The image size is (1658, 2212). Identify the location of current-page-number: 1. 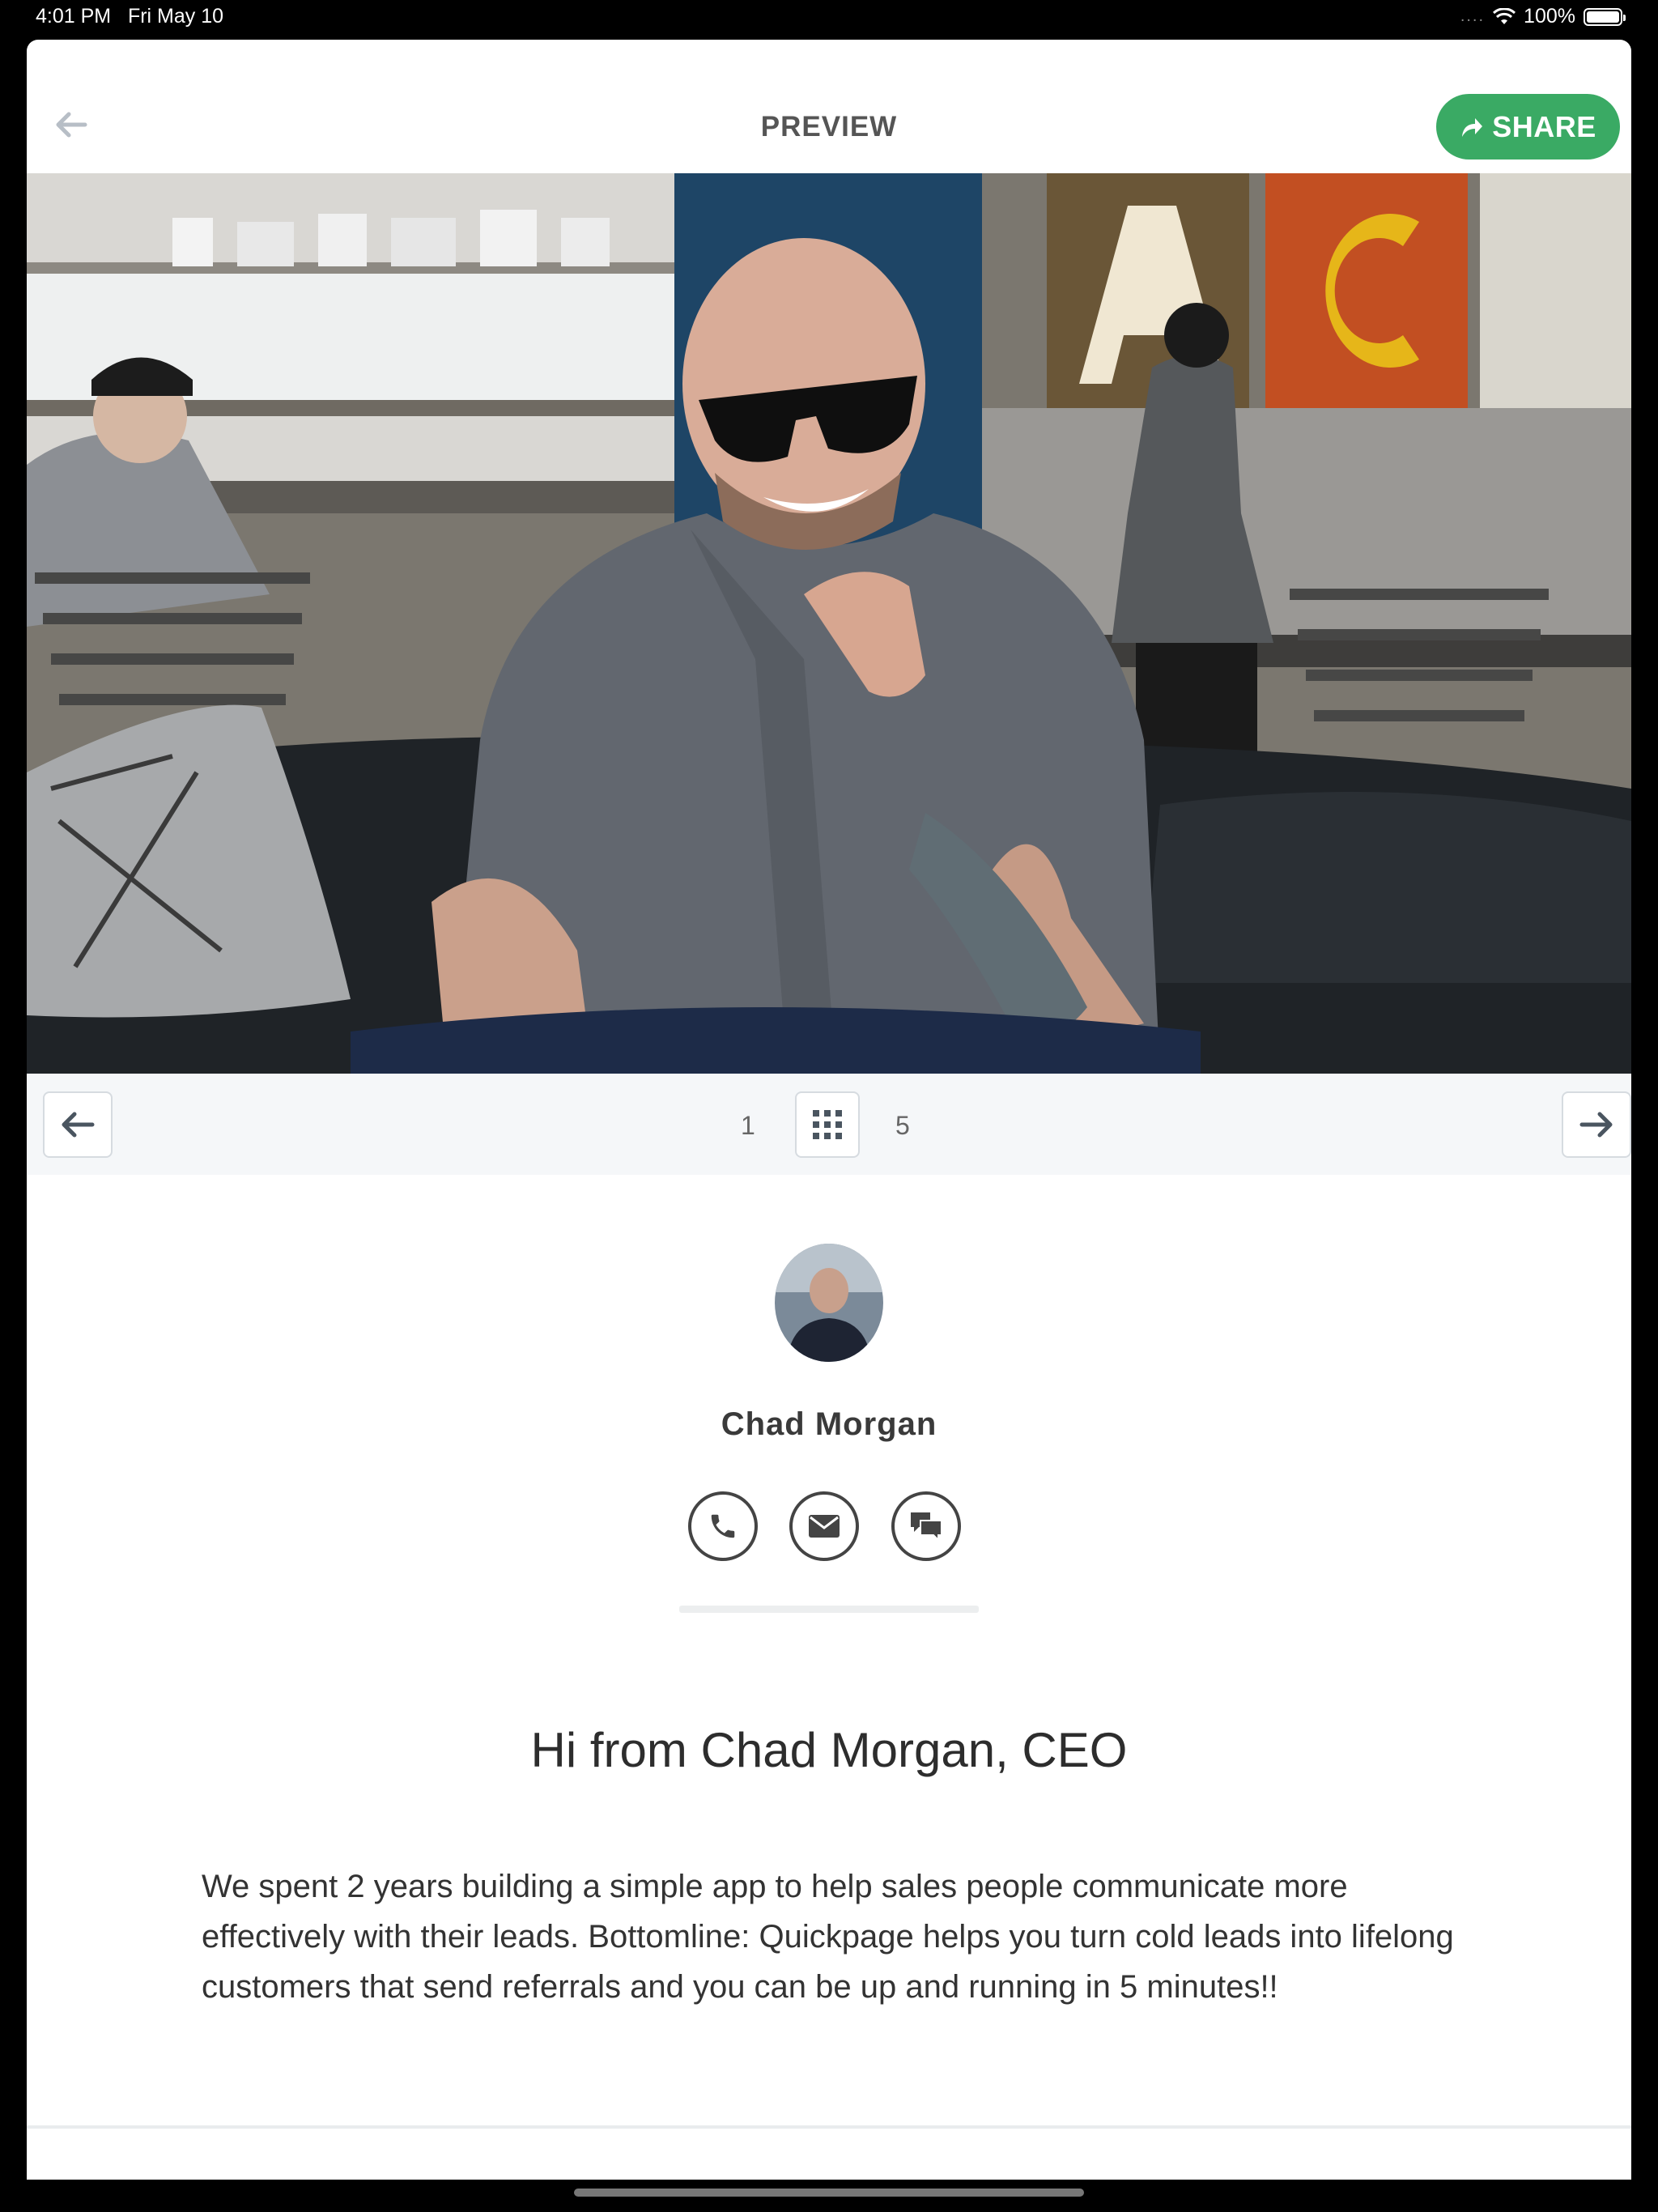
(748, 1126).